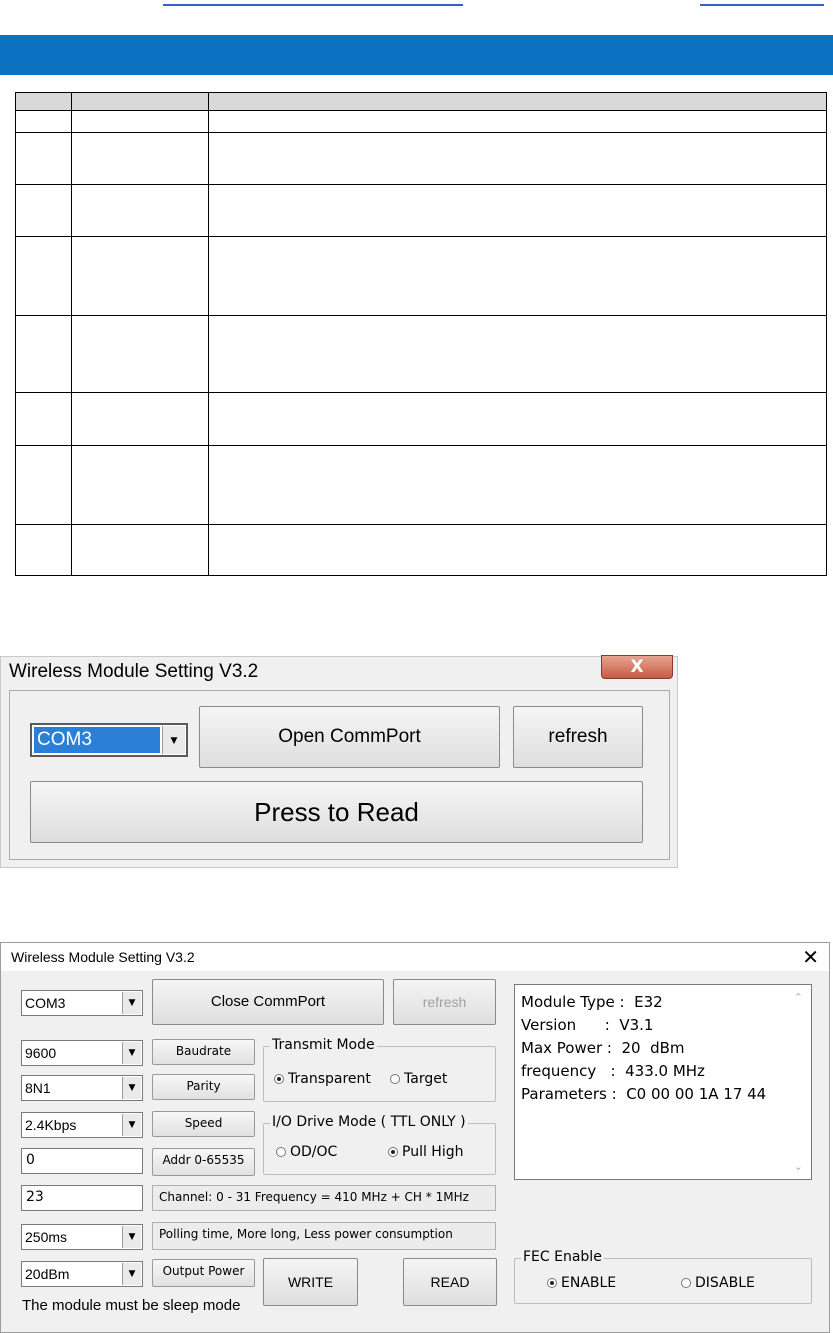 This screenshot has height=1333, width=833. I want to click on section-banner, so click(416, 55).